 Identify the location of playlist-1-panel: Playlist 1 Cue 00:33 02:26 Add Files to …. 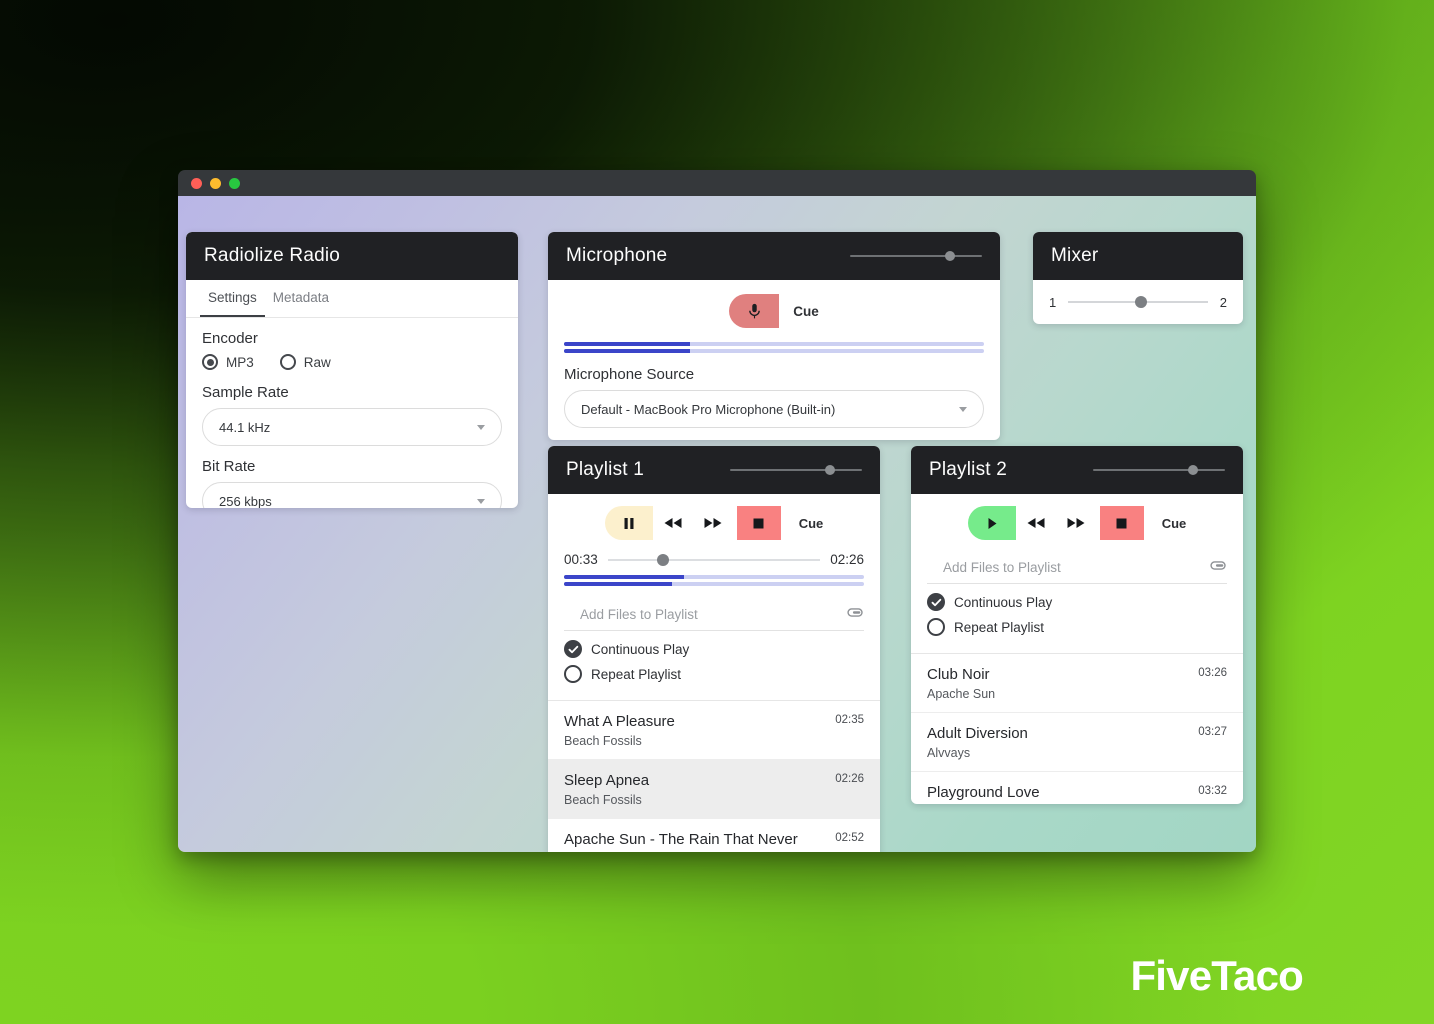
(714, 649).